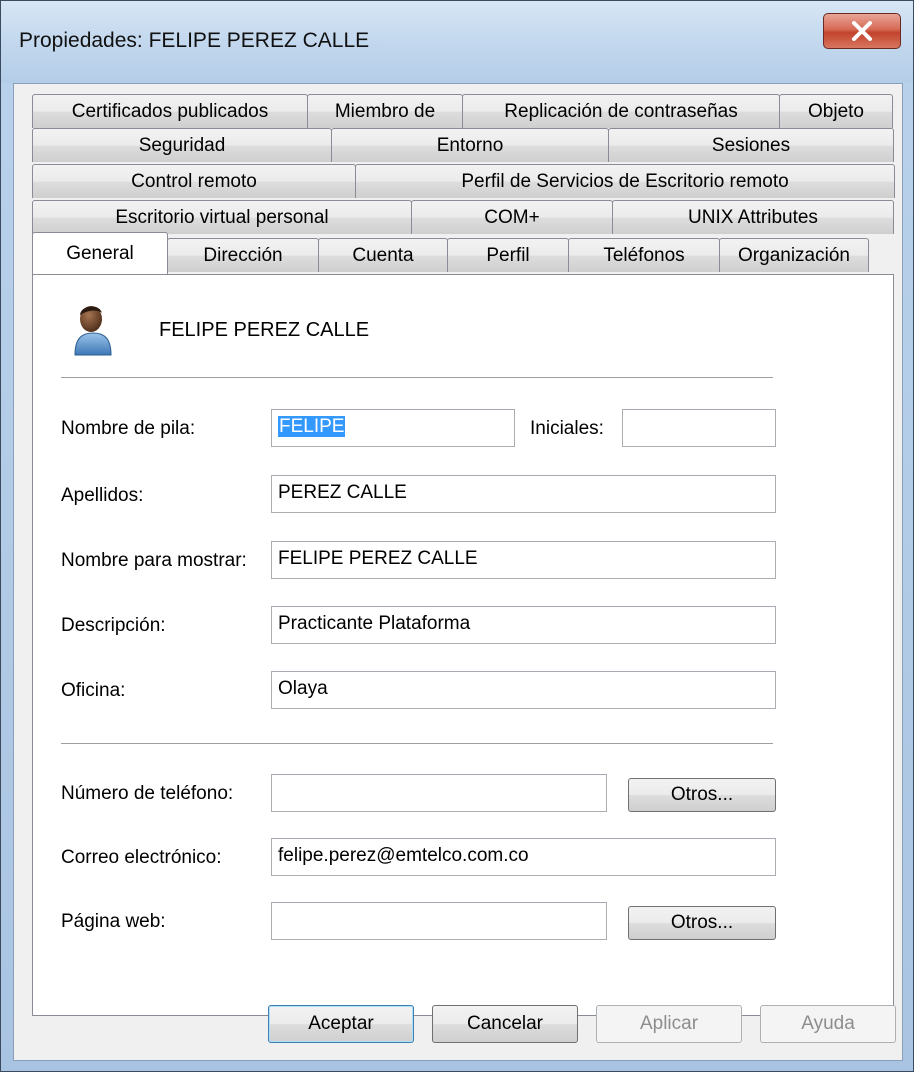 This screenshot has width=914, height=1072. I want to click on tab-certificados-publicados: Certificados publicados, so click(170, 111).